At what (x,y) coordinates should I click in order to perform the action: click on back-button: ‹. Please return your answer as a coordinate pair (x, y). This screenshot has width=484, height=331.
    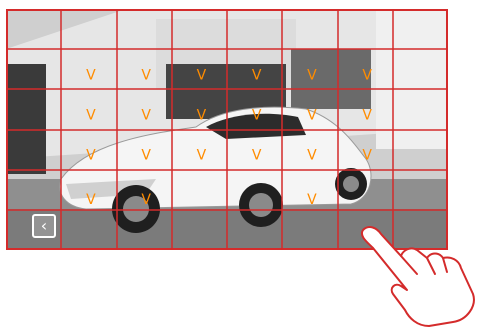
    Looking at the image, I should click on (44, 226).